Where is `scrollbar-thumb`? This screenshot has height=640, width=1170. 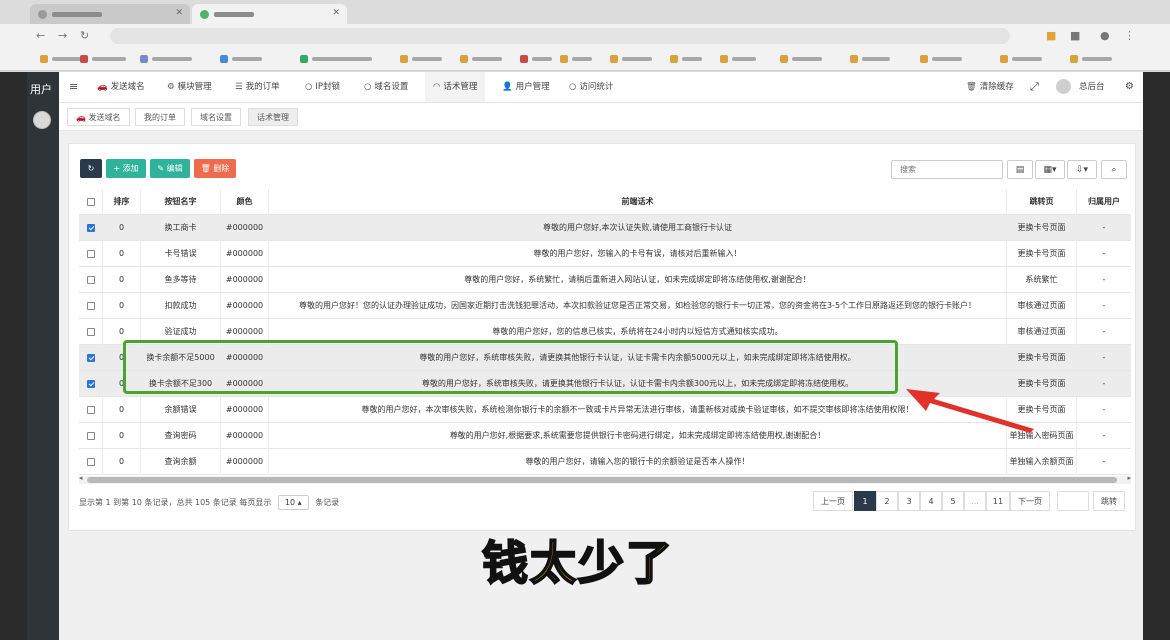
scrollbar-thumb is located at coordinates (602, 480).